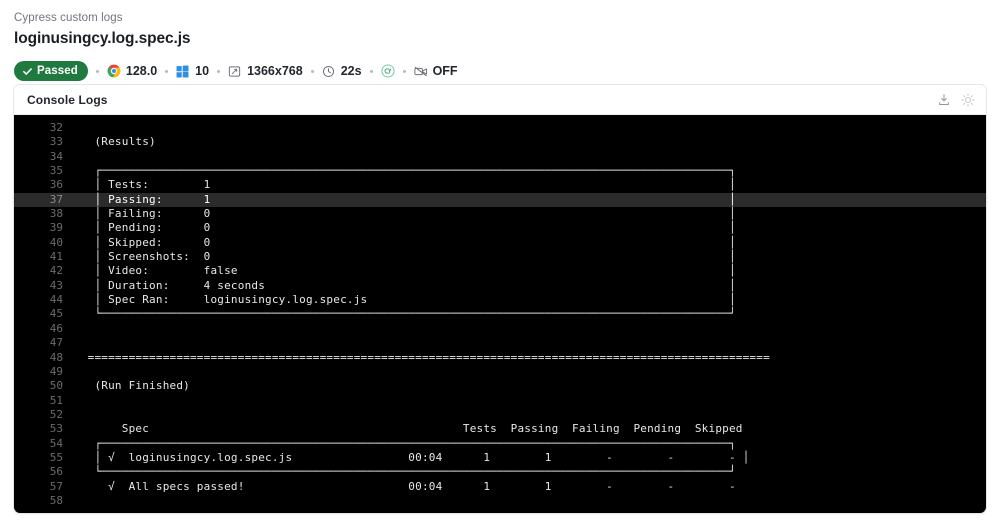  I want to click on line-text: │ Video: false │, so click(405, 271).